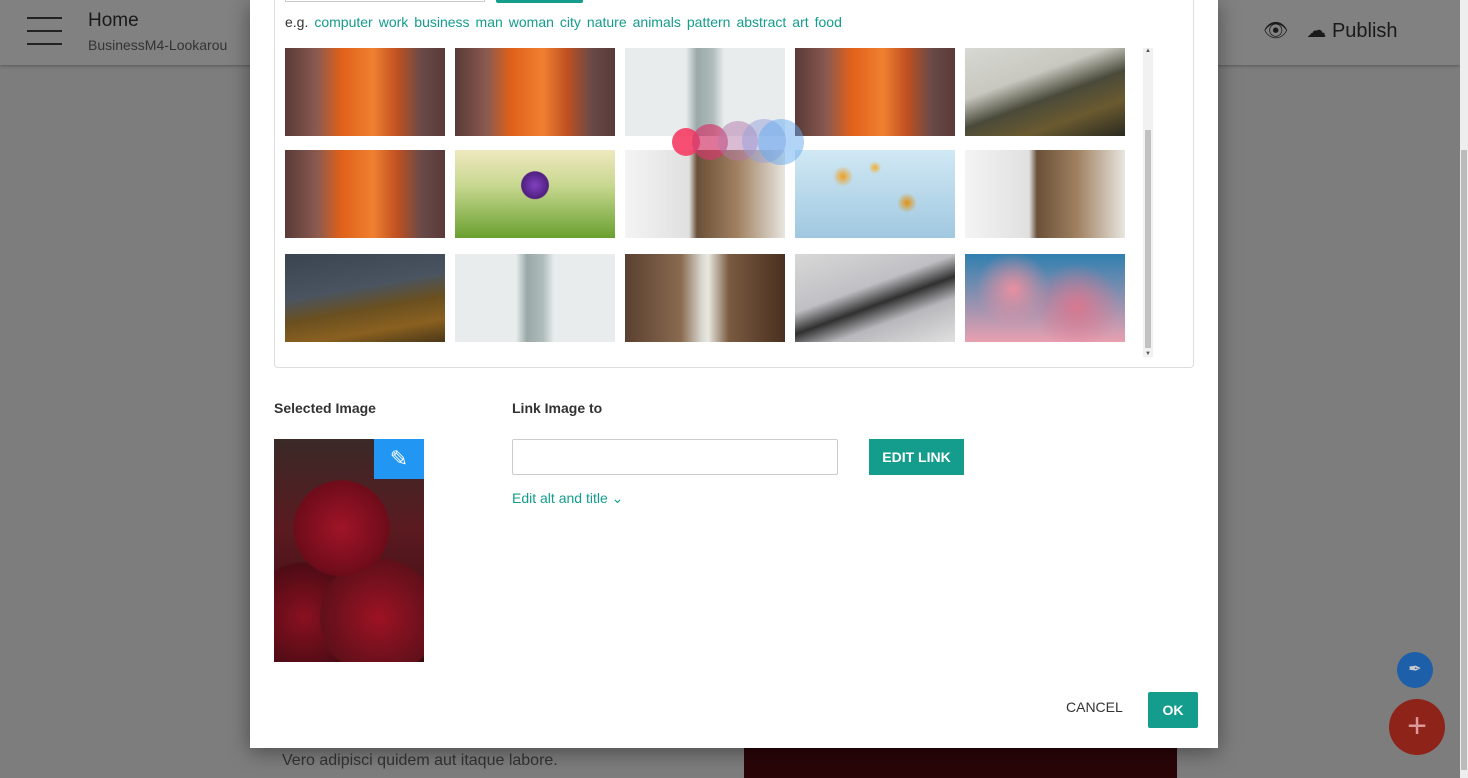 This screenshot has height=778, width=1468. What do you see at coordinates (1364, 31) in the screenshot?
I see `publish-label: Publish` at bounding box center [1364, 31].